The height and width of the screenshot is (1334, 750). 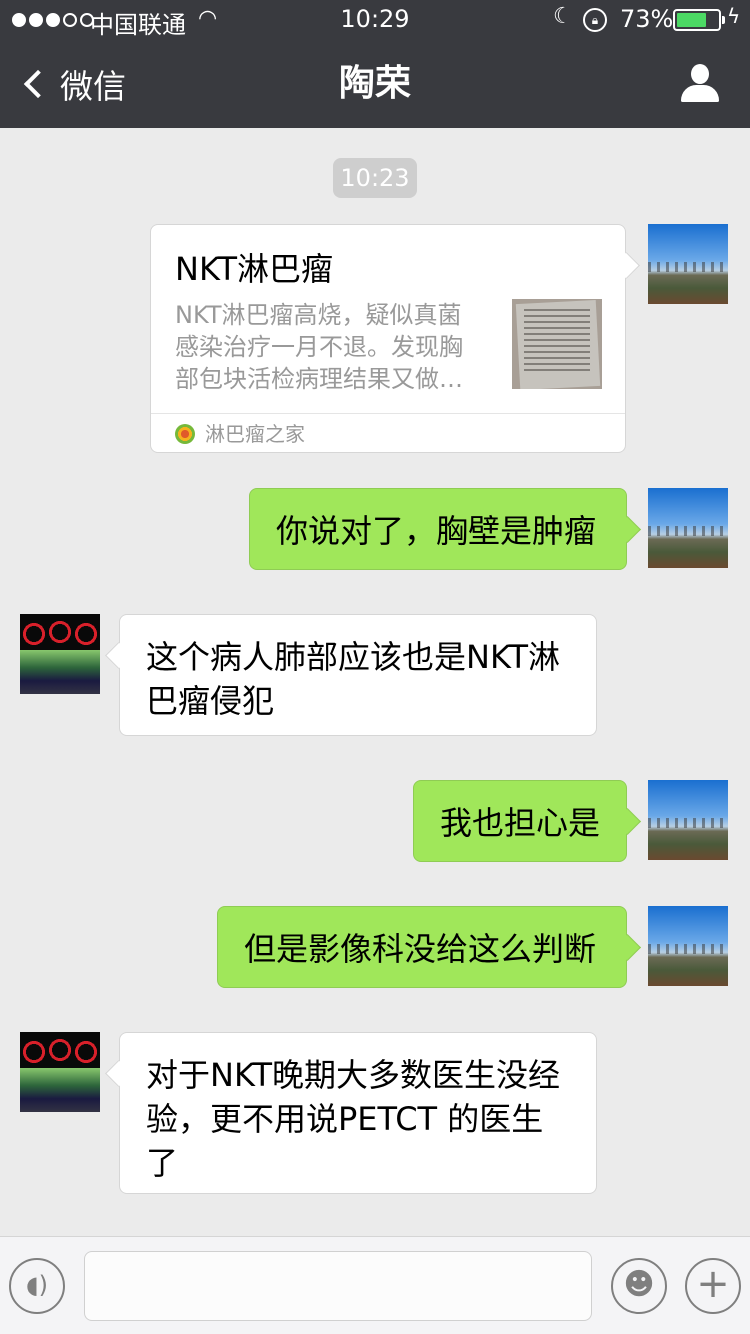 I want to click on charging-icon: ϟ, so click(x=734, y=16).